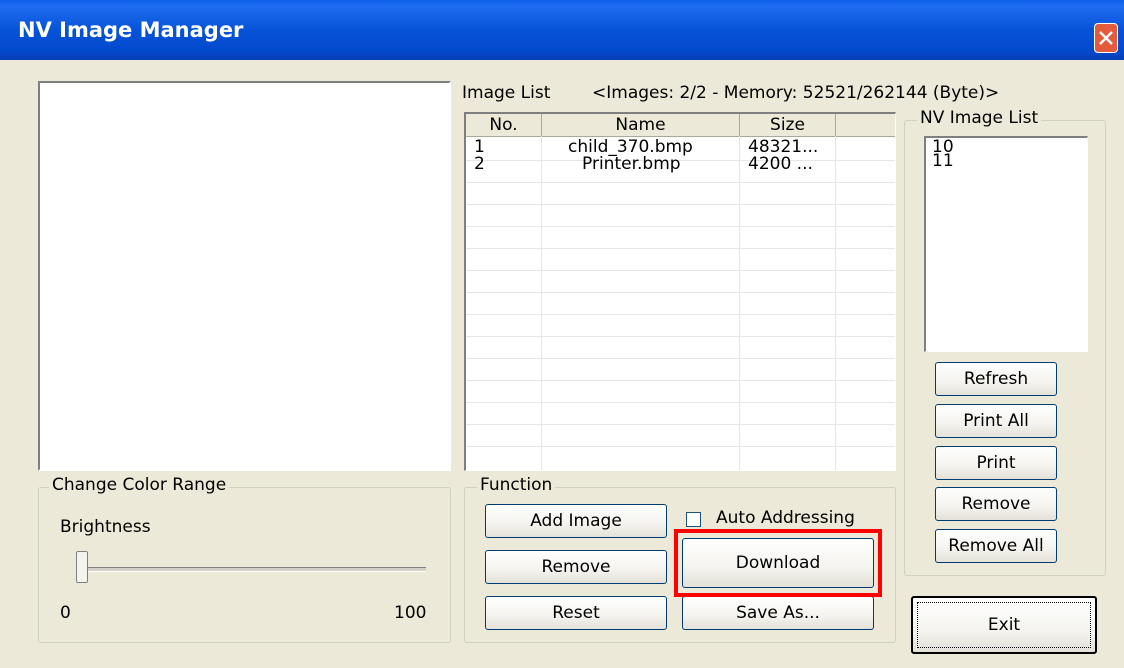 This screenshot has width=1124, height=668. I want to click on exit-button: Exit, so click(1004, 625).